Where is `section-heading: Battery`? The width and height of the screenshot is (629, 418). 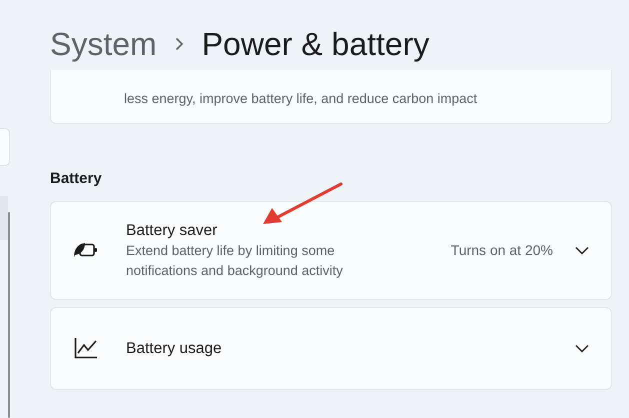 section-heading: Battery is located at coordinates (76, 179).